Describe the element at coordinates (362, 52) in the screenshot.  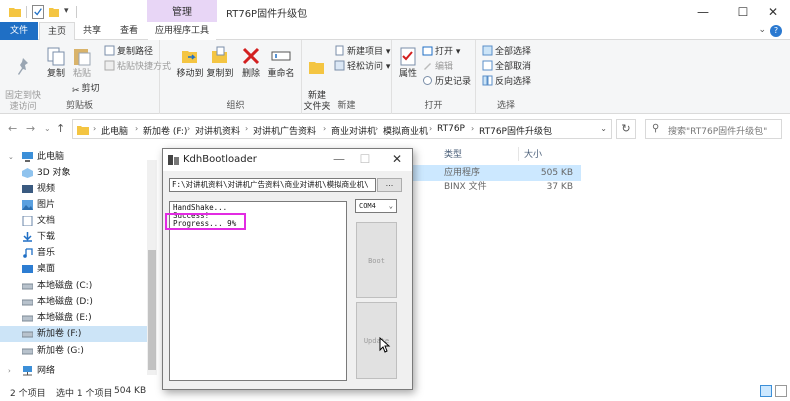
I see `new-item-button: 新建项目 ▾` at that location.